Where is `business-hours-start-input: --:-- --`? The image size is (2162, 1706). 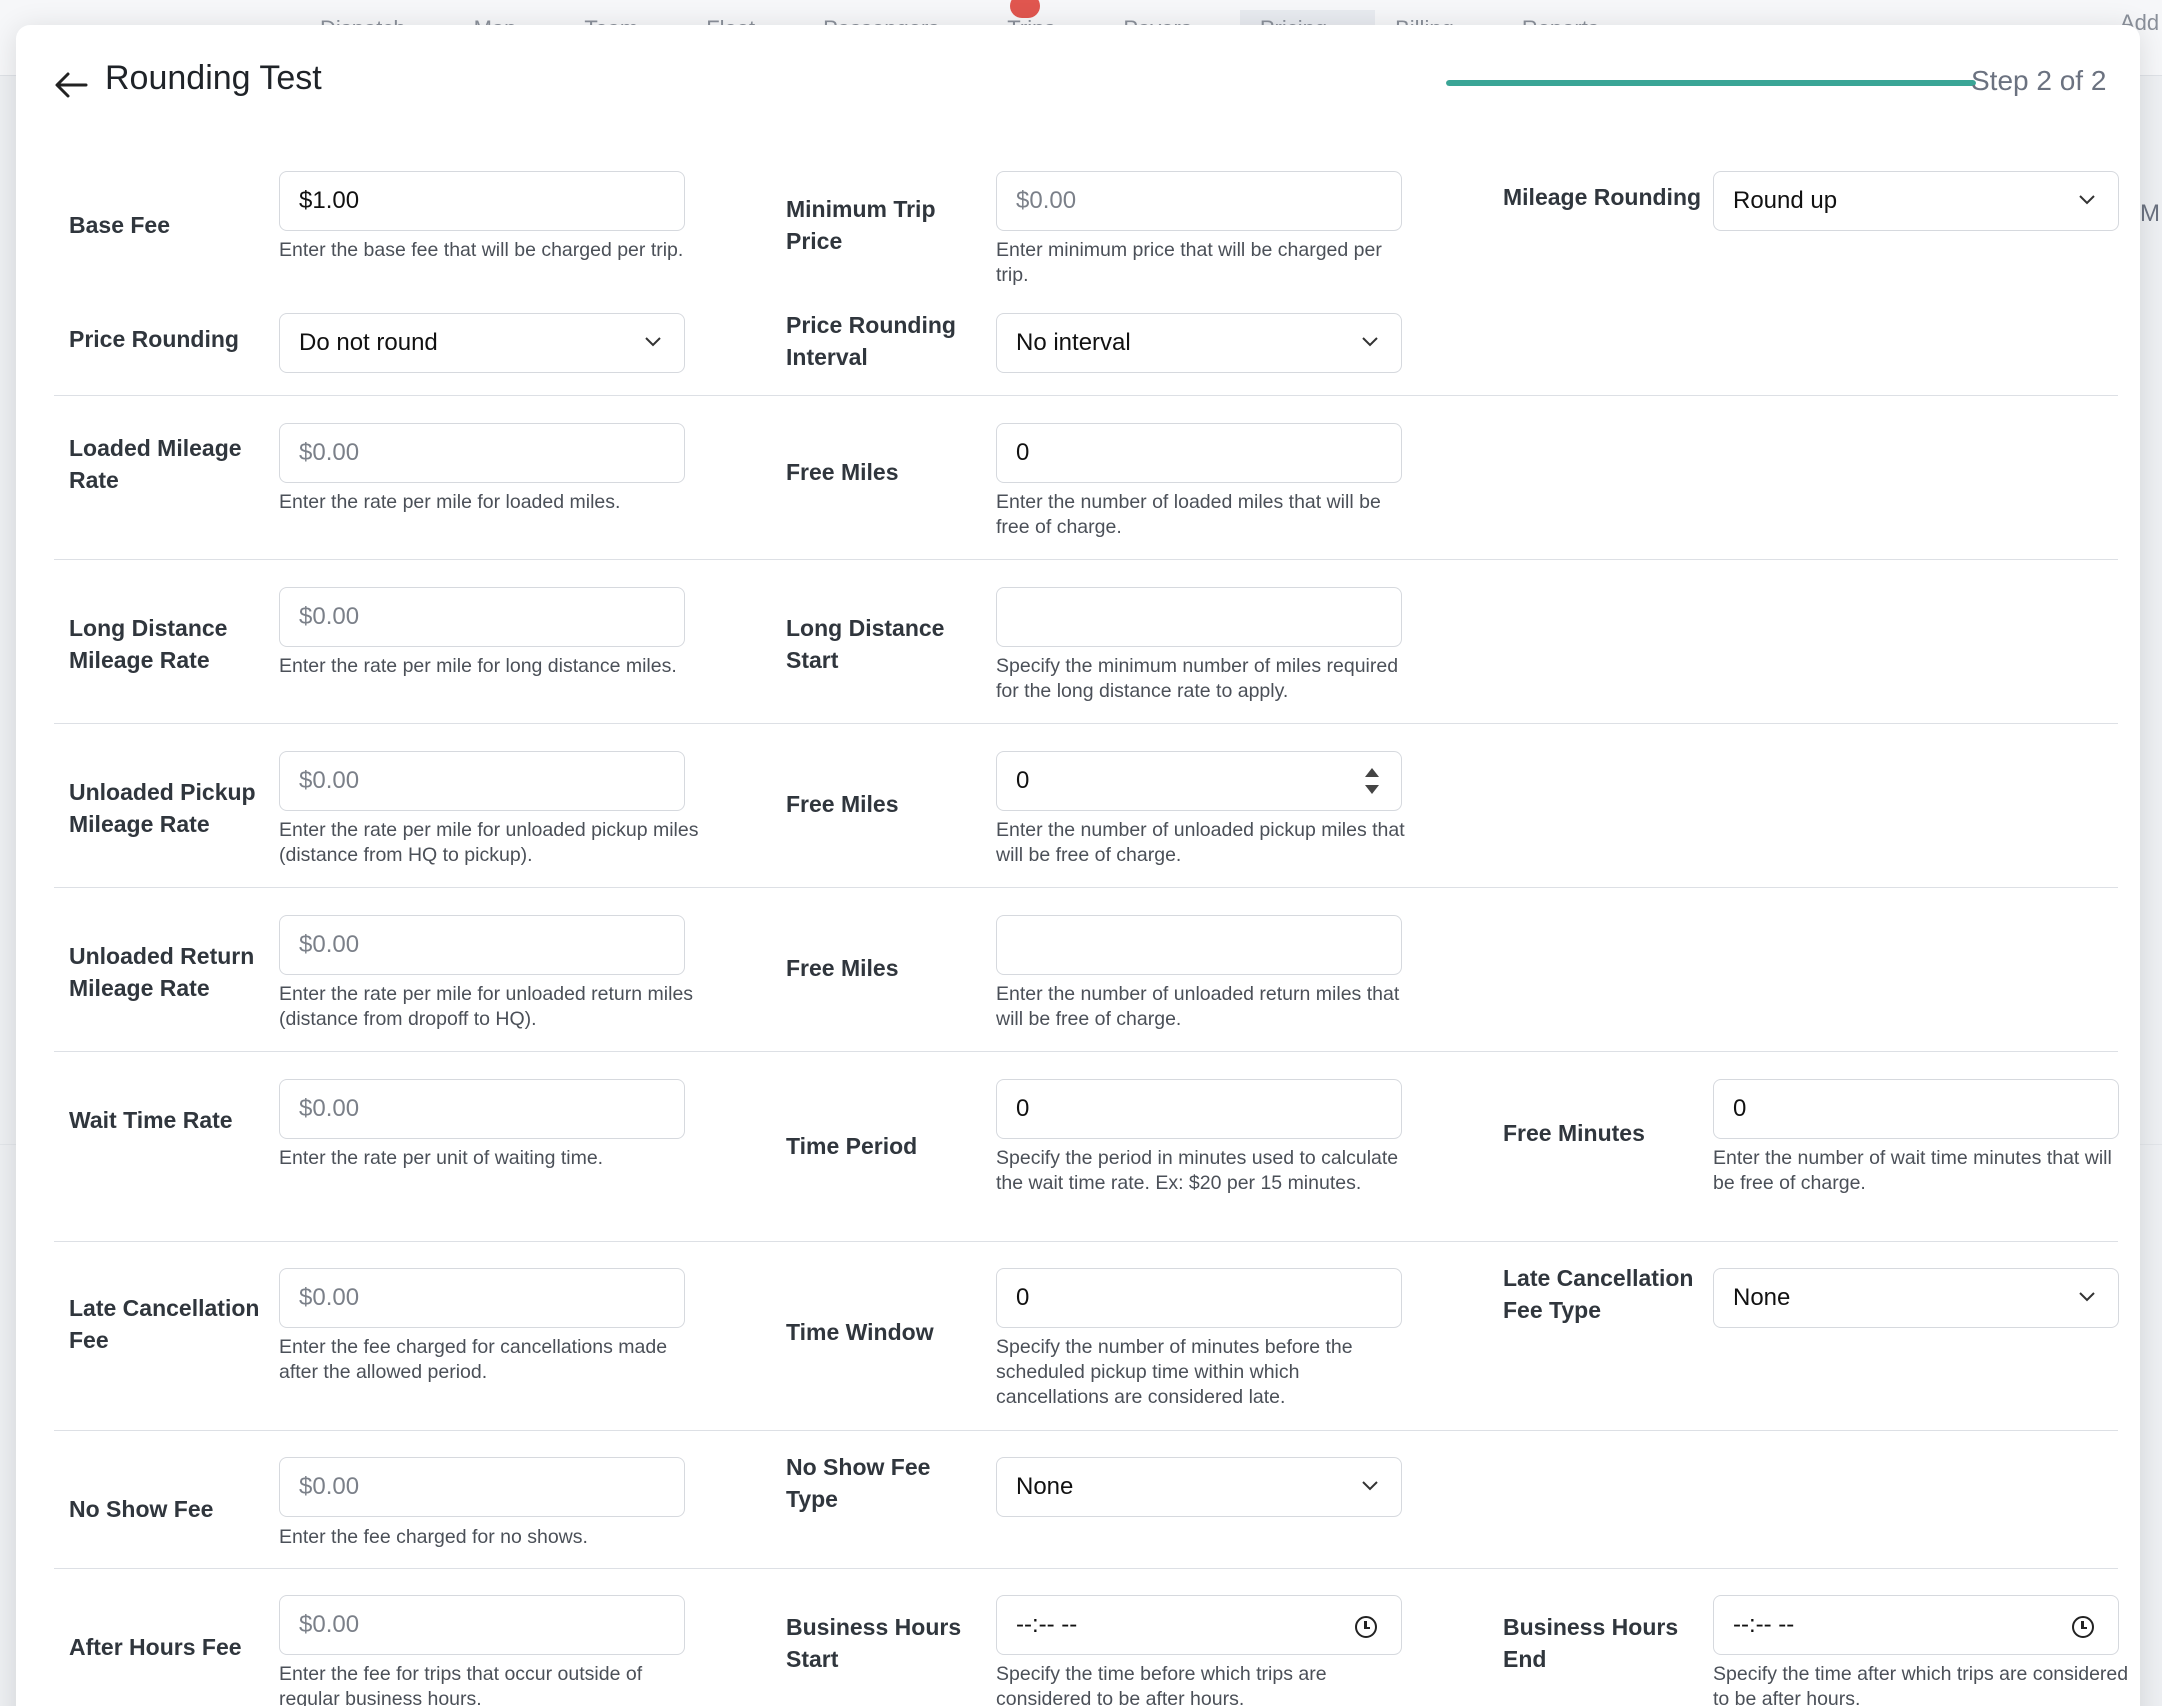 business-hours-start-input: --:-- -- is located at coordinates (1199, 1625).